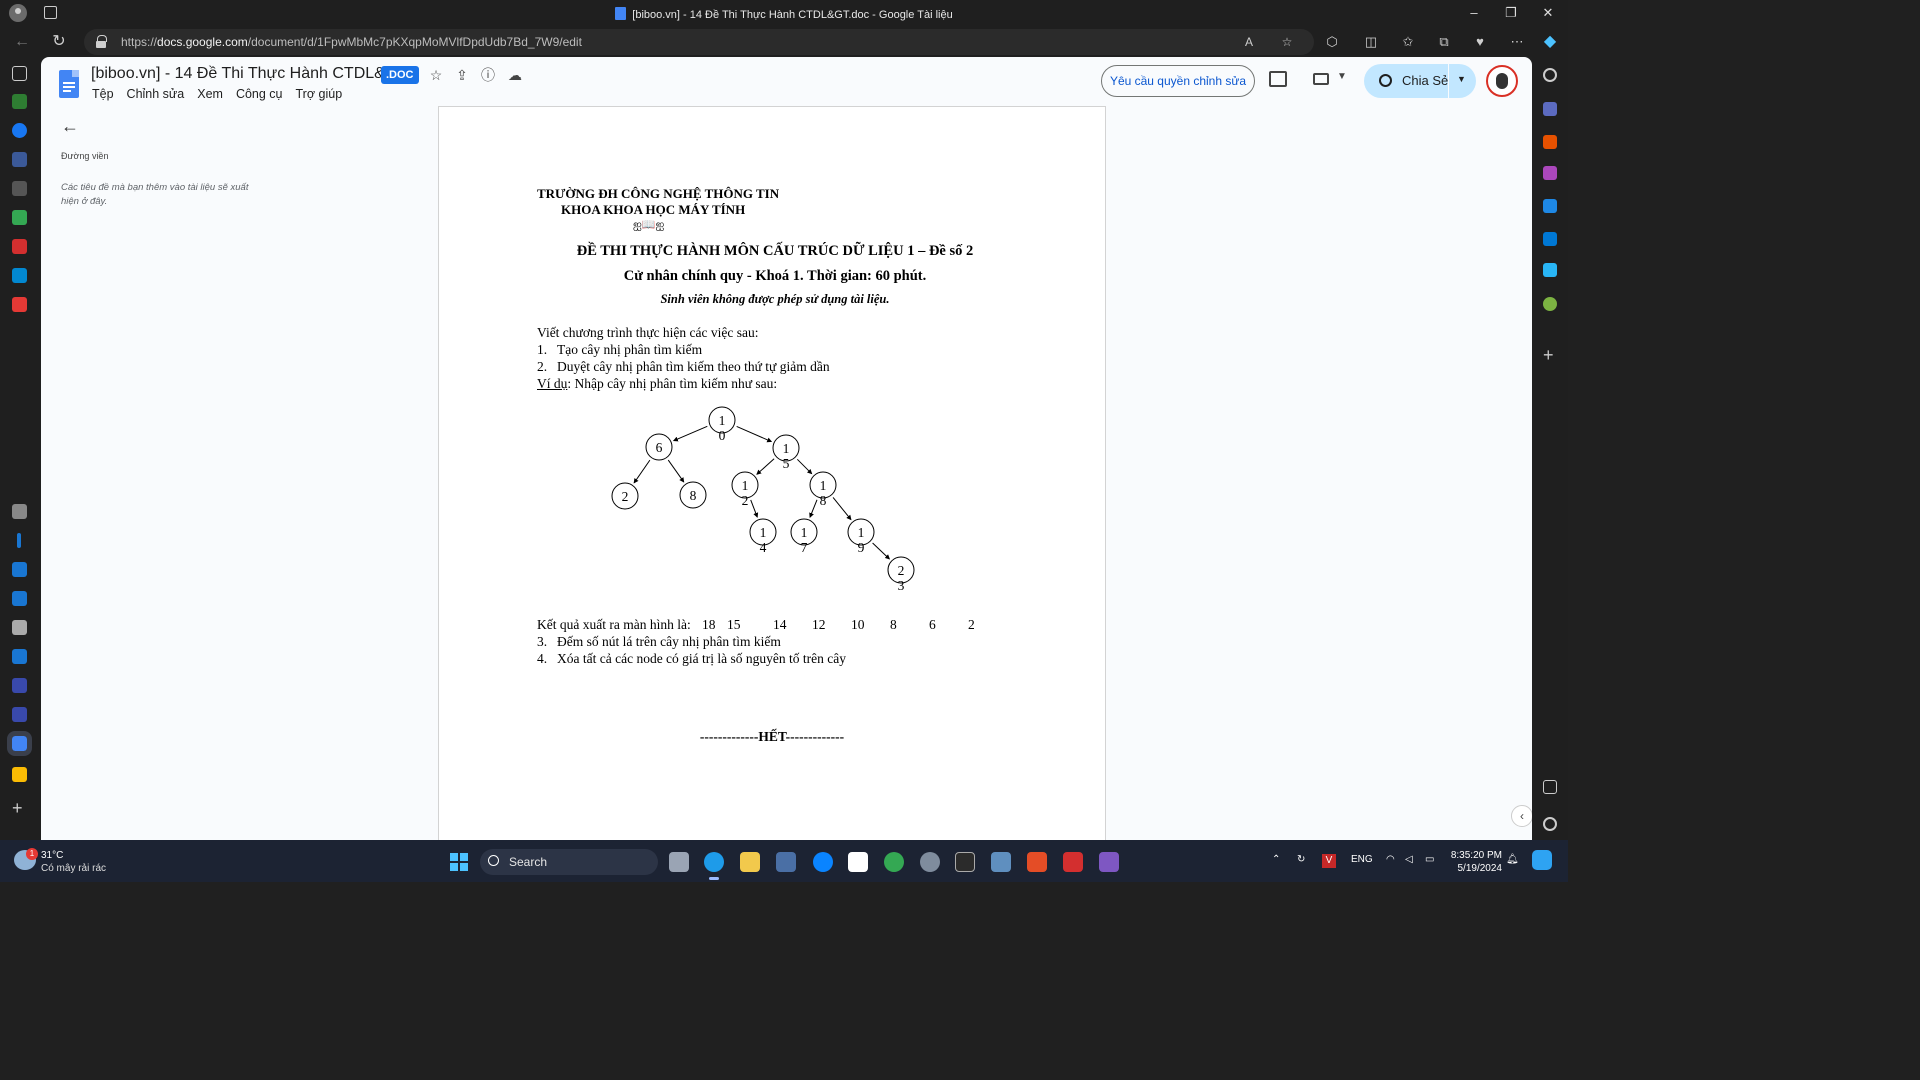 This screenshot has height=1080, width=1920. Describe the element at coordinates (894, 862) in the screenshot. I see `chrome-icon` at that location.